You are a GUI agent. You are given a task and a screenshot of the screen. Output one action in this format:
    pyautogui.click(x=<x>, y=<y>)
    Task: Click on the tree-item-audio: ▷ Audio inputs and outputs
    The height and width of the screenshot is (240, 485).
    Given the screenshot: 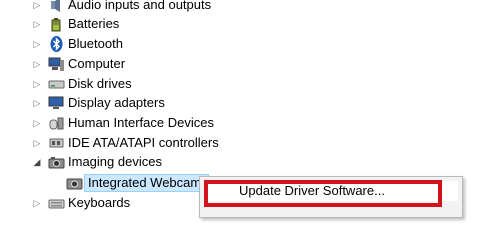 What is the action you would take?
    pyautogui.click(x=150, y=7)
    